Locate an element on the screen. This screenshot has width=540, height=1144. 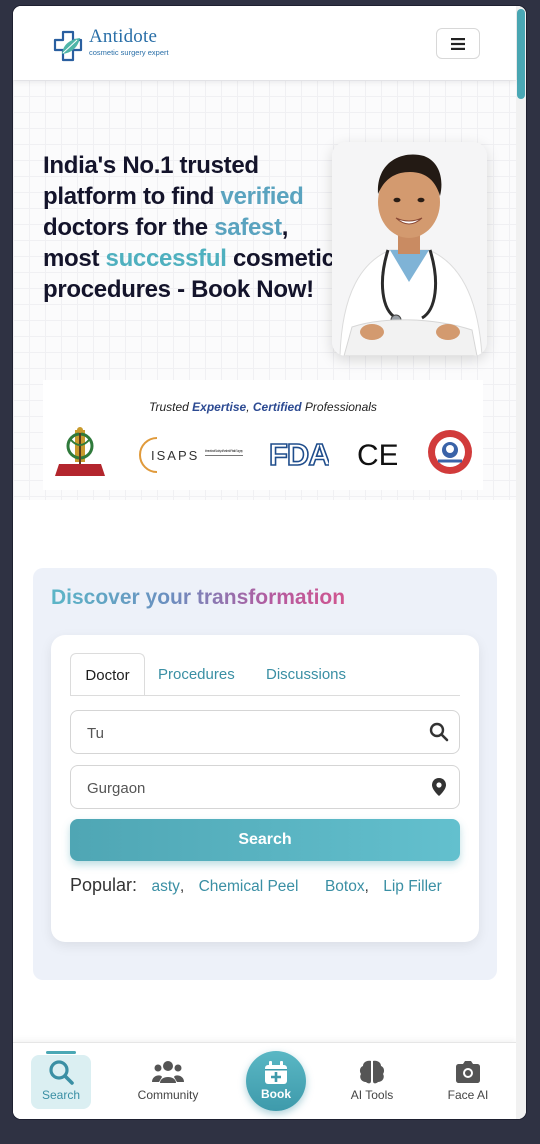
calendar-plus-icon is located at coordinates (276, 1072).